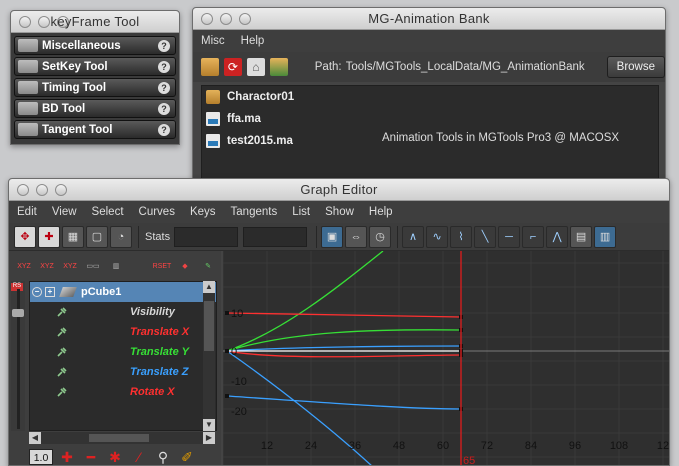 The height and width of the screenshot is (466, 679). Describe the element at coordinates (635, 67) in the screenshot. I see `browse-button: Browse` at that location.